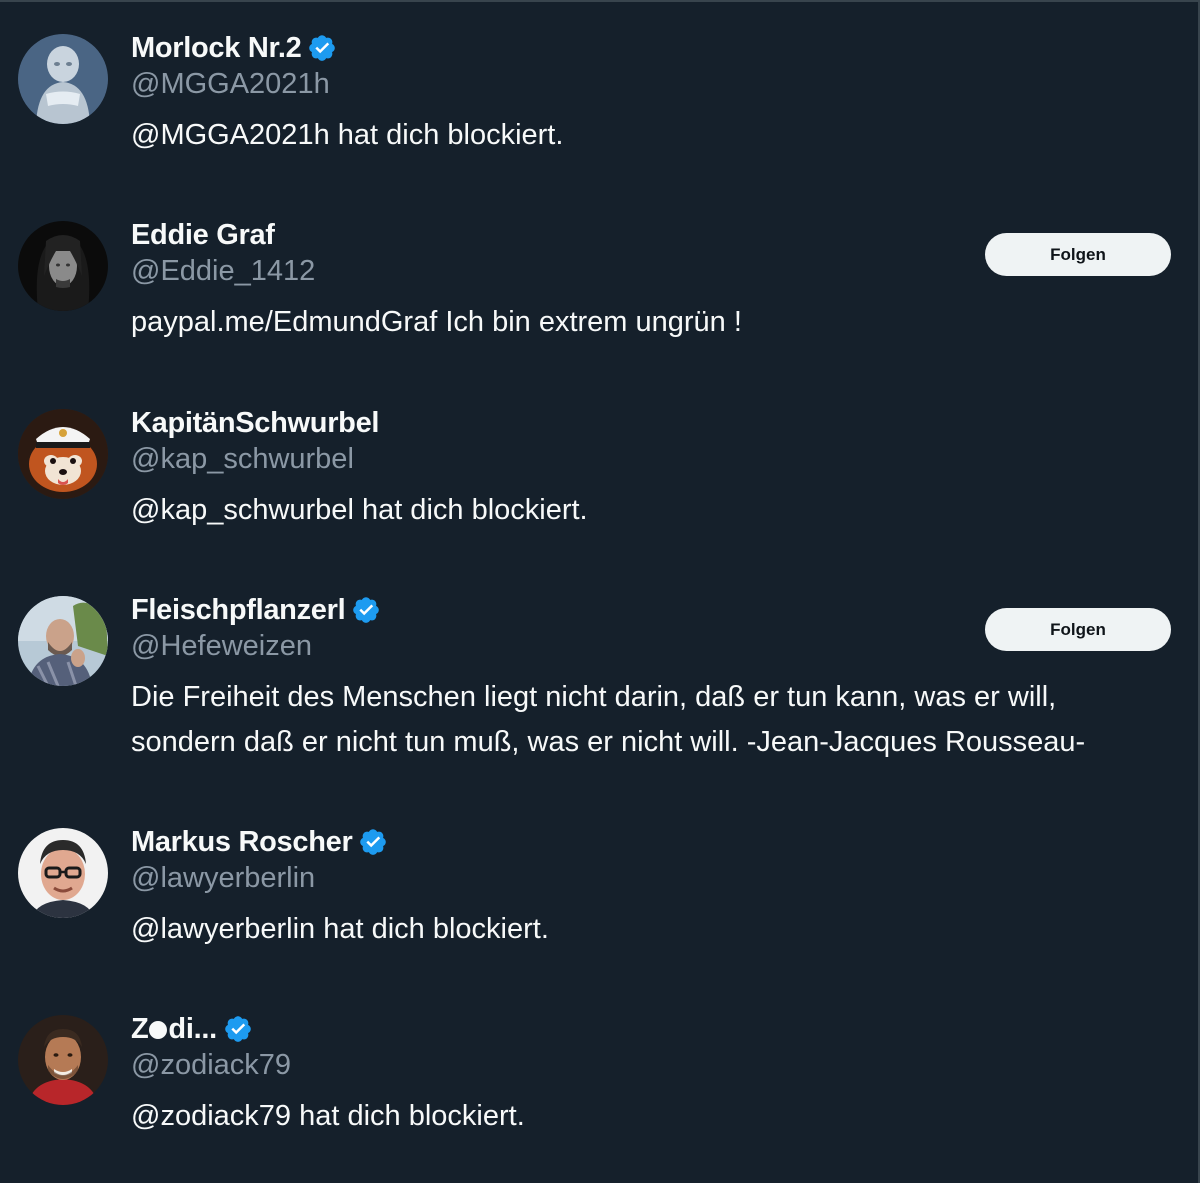 The height and width of the screenshot is (1183, 1200). I want to click on display-name: Morlock Nr.2, so click(216, 48).